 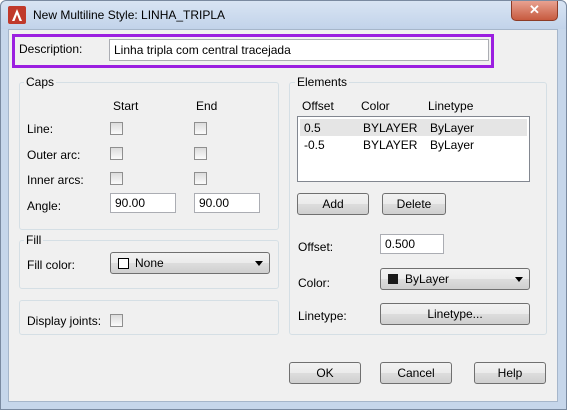 I want to click on caps-outer-arc-label: Outer arc:, so click(x=54, y=155).